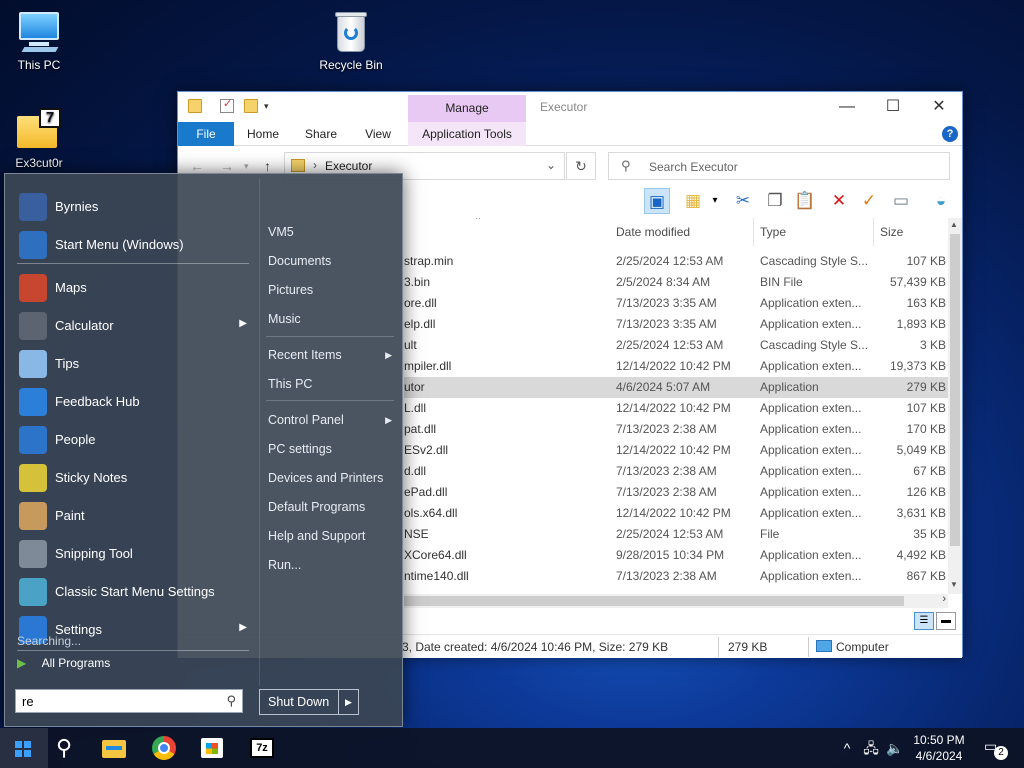 The image size is (1024, 768). I want to click on chevron-right-icon: ›, so click(315, 165).